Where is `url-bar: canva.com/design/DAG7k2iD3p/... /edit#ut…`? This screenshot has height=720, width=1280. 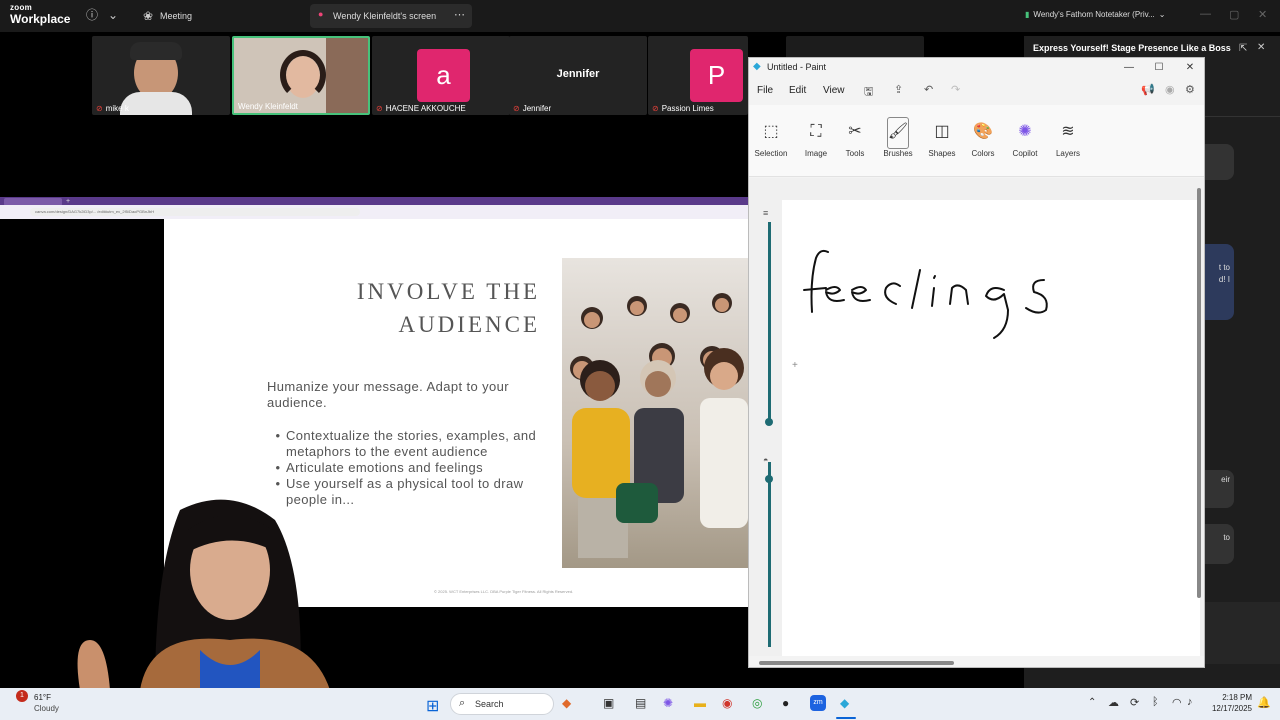 url-bar: canva.com/design/DAG7k2iD3p/... /edit#ut… is located at coordinates (195, 212).